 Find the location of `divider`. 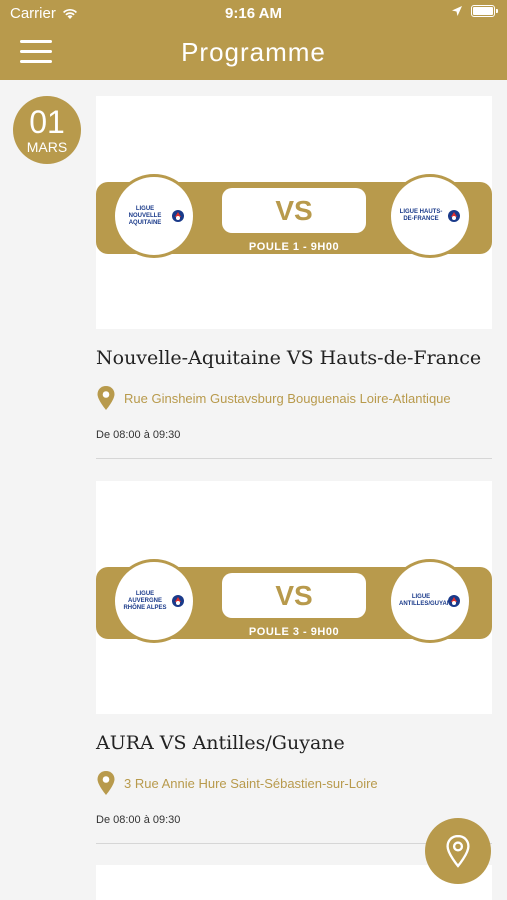

divider is located at coordinates (294, 458).